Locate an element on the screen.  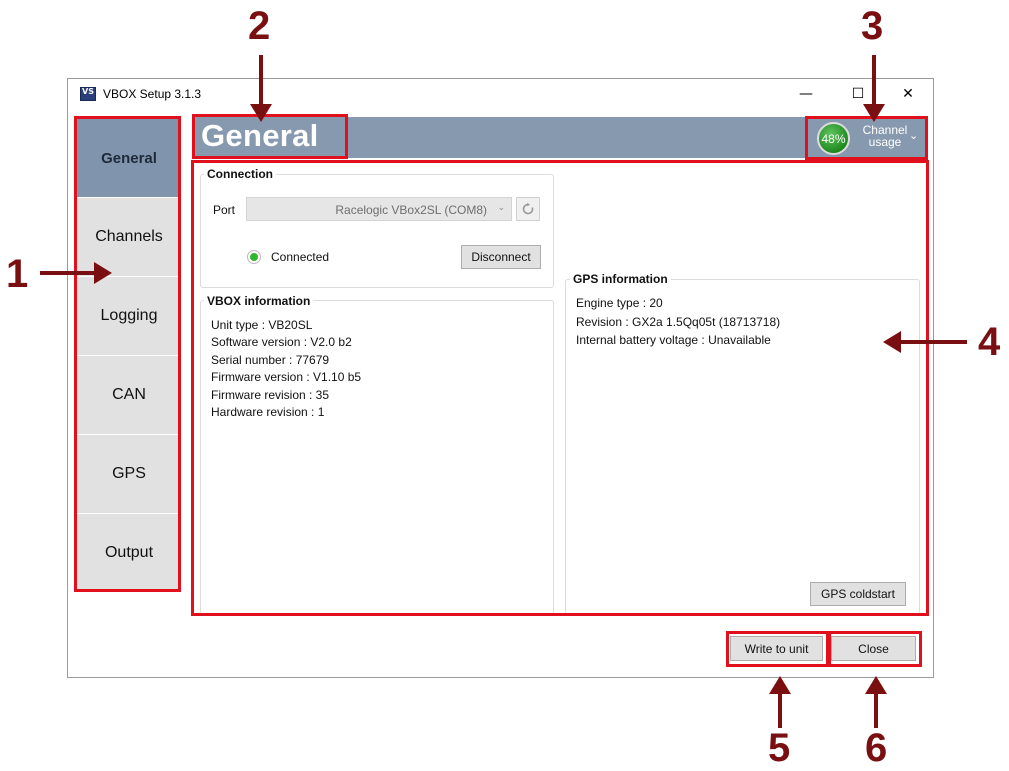
annotation-label-1: 1 is located at coordinates (17, 274).